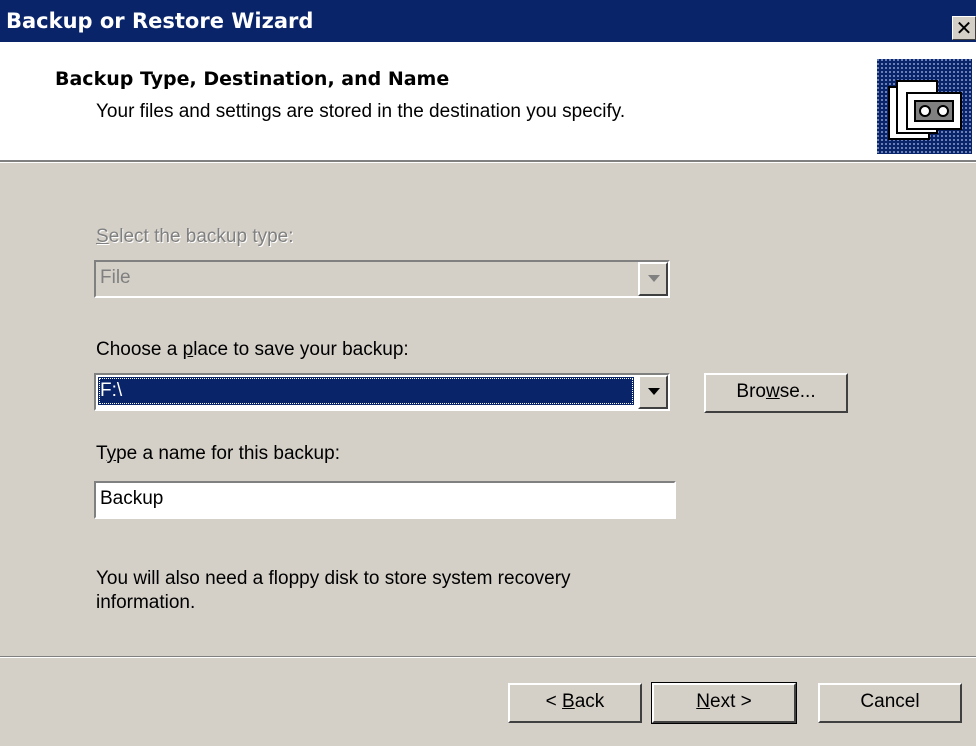  Describe the element at coordinates (924, 106) in the screenshot. I see `backup-wizard-icon` at that location.